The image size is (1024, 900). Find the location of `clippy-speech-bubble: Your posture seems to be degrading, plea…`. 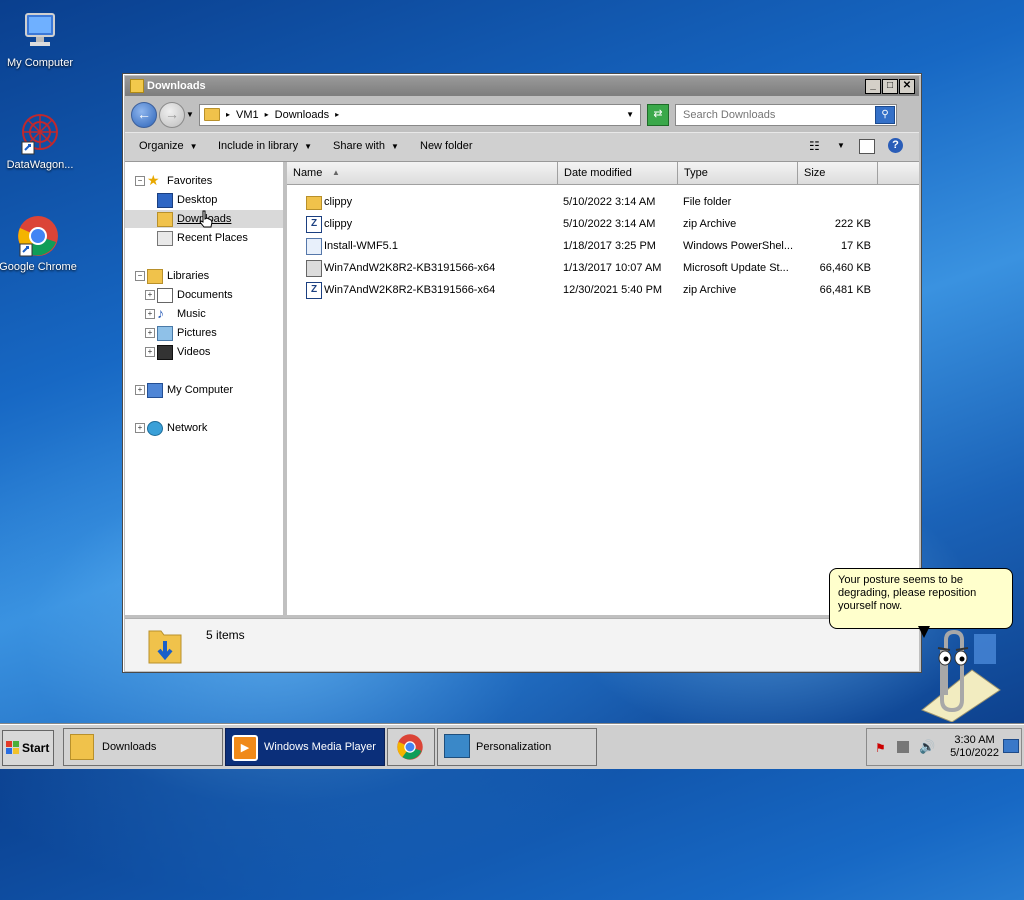

clippy-speech-bubble: Your posture seems to be degrading, plea… is located at coordinates (921, 603).